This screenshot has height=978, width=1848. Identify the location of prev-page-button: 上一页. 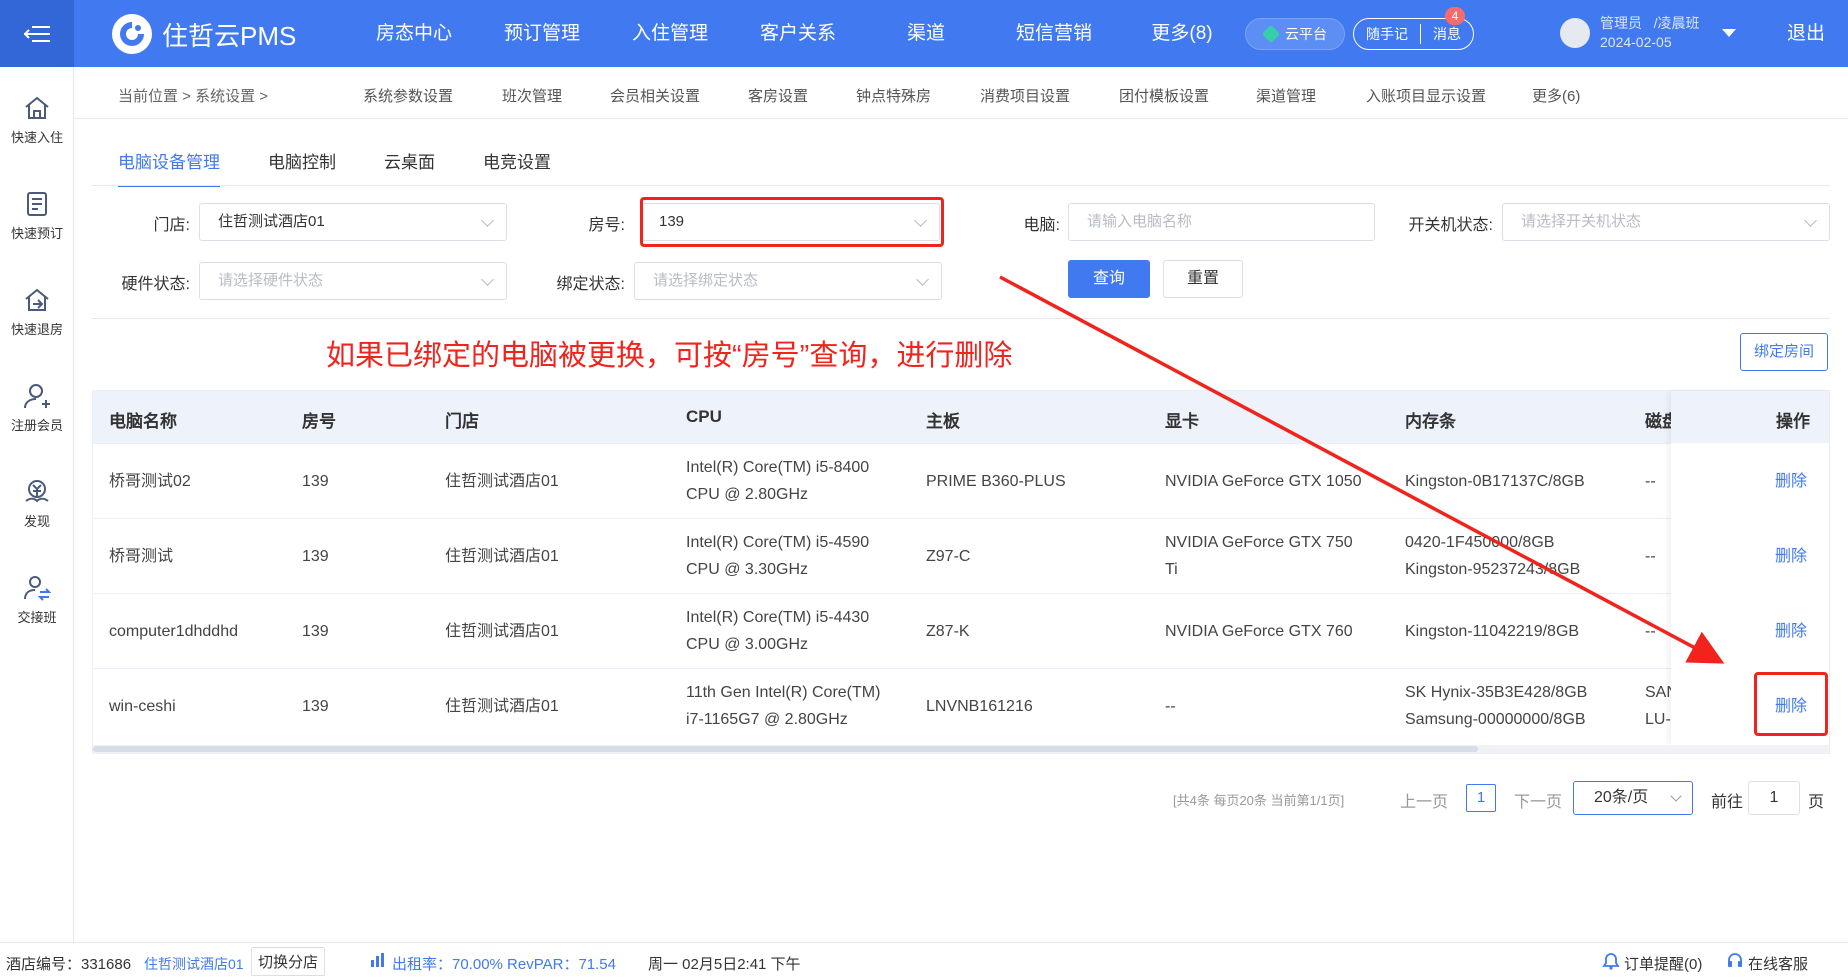
(1424, 800).